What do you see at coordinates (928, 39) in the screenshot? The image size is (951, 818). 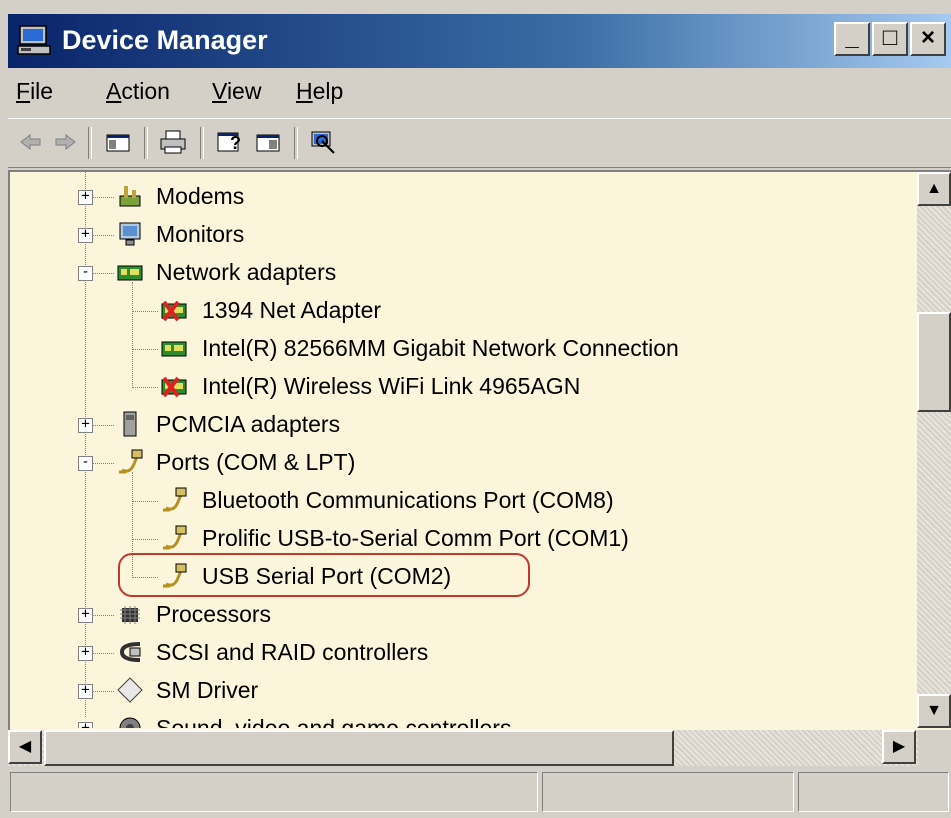 I see `close-button: ×` at bounding box center [928, 39].